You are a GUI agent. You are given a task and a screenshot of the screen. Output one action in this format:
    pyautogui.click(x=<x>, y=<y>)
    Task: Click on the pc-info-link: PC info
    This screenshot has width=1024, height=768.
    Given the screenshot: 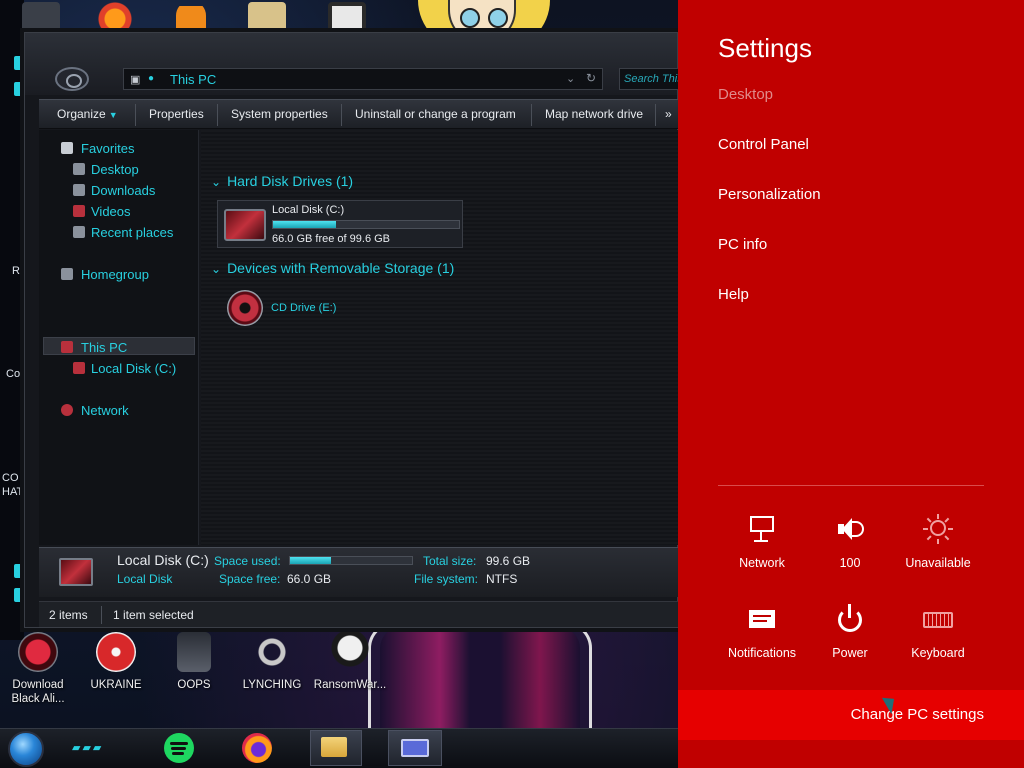 What is the action you would take?
    pyautogui.click(x=742, y=244)
    